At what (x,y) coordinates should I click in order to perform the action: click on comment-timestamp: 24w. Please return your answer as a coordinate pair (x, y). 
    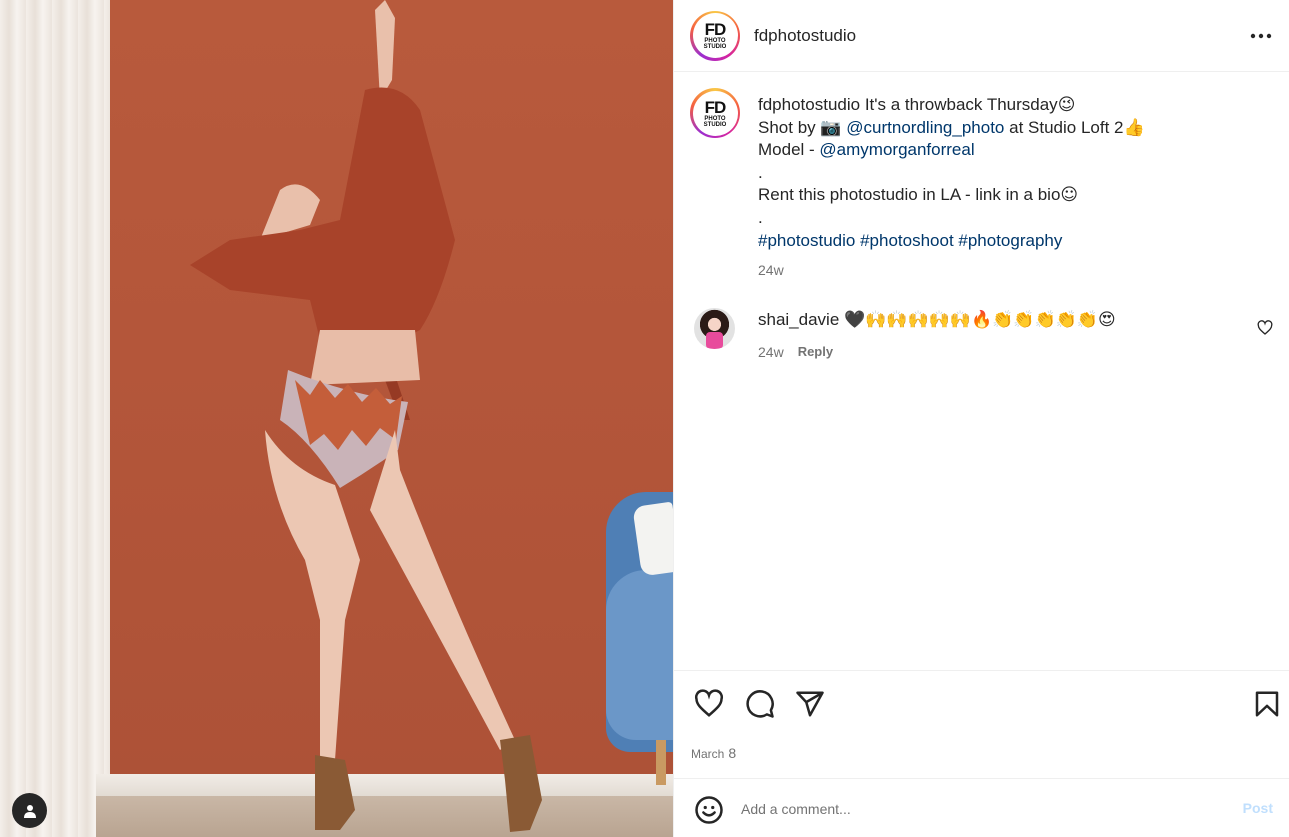
    Looking at the image, I should click on (771, 352).